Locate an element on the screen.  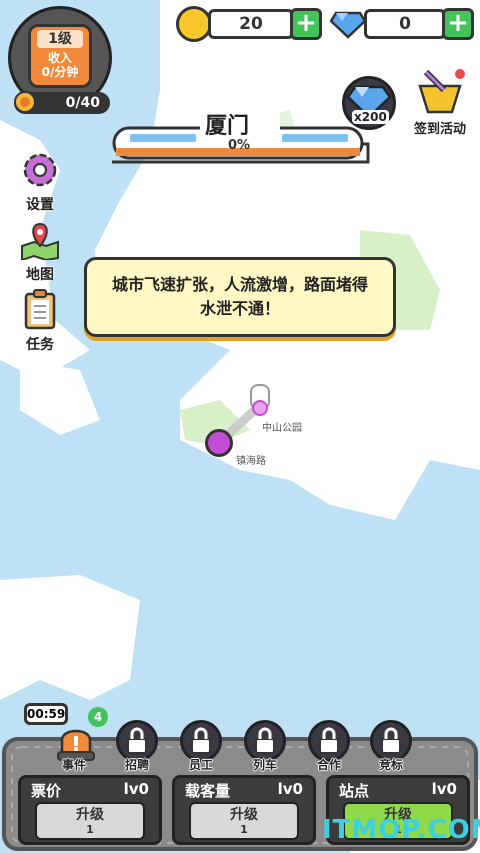
panel-title: 票价 is located at coordinates (46, 791).